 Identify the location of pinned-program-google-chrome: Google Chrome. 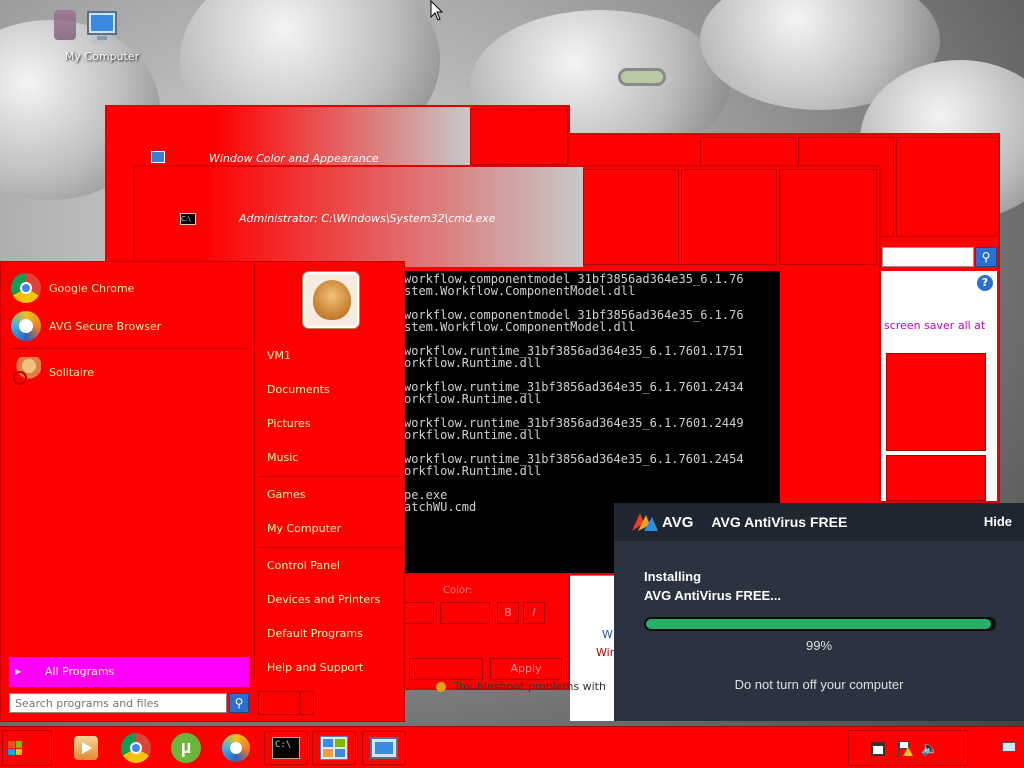
(72, 288).